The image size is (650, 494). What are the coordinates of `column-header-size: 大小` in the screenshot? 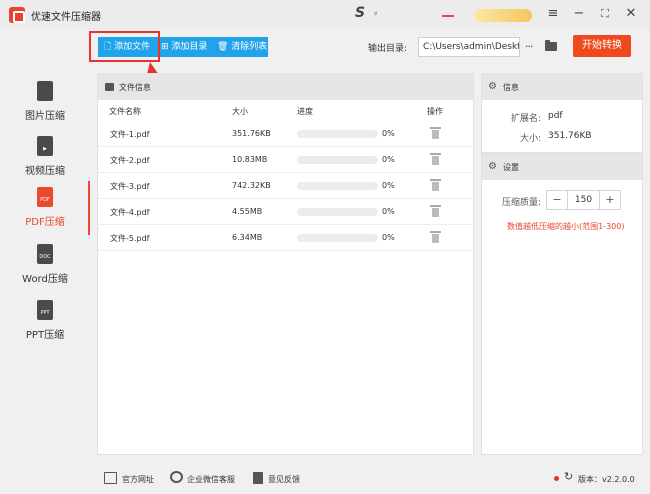 It's located at (240, 111).